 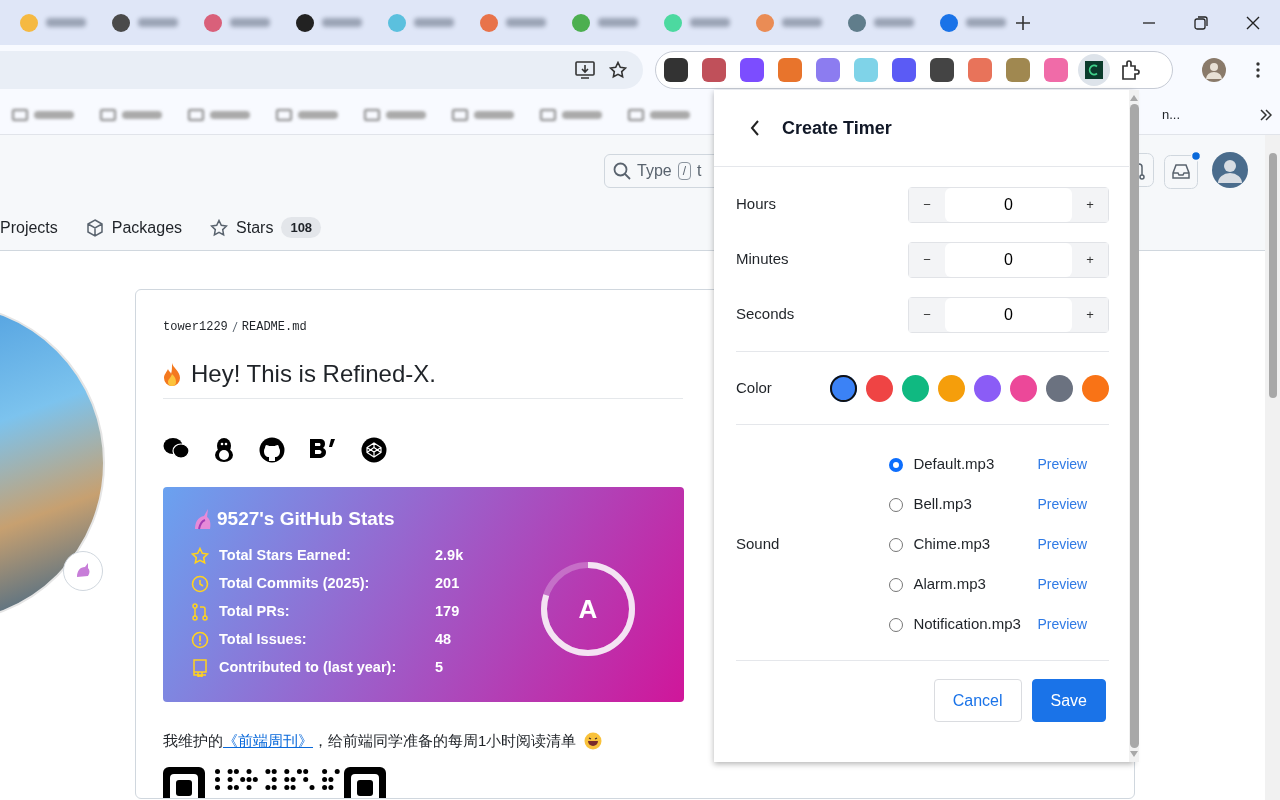 What do you see at coordinates (954, 464) in the screenshot?
I see `sound-name: Default.mp3` at bounding box center [954, 464].